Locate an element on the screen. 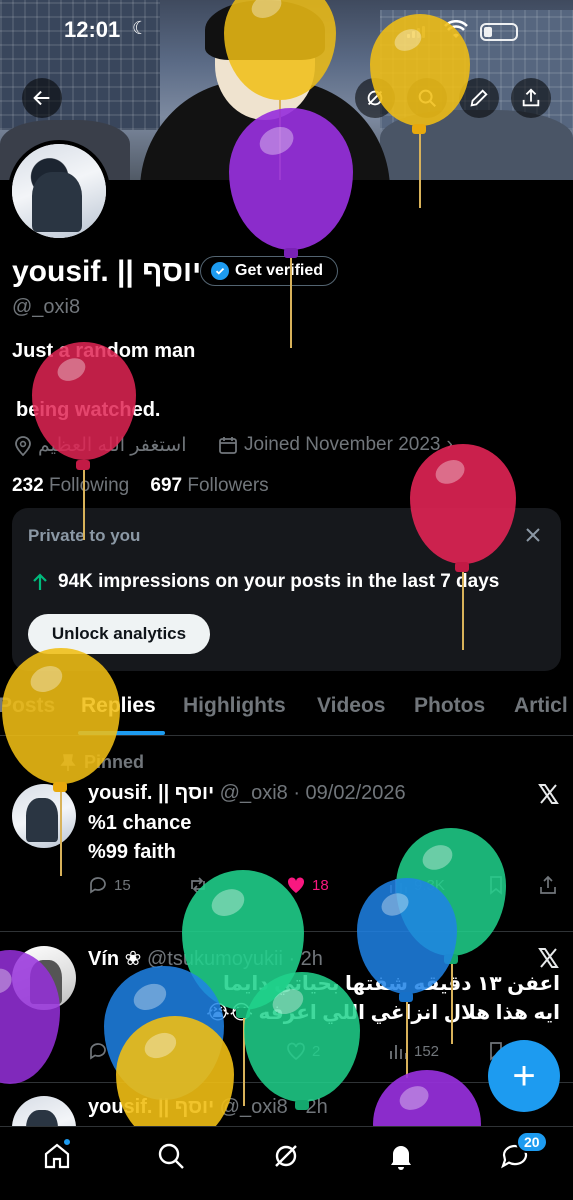 This screenshot has width=573, height=1200. bell-icon is located at coordinates (401, 1156).